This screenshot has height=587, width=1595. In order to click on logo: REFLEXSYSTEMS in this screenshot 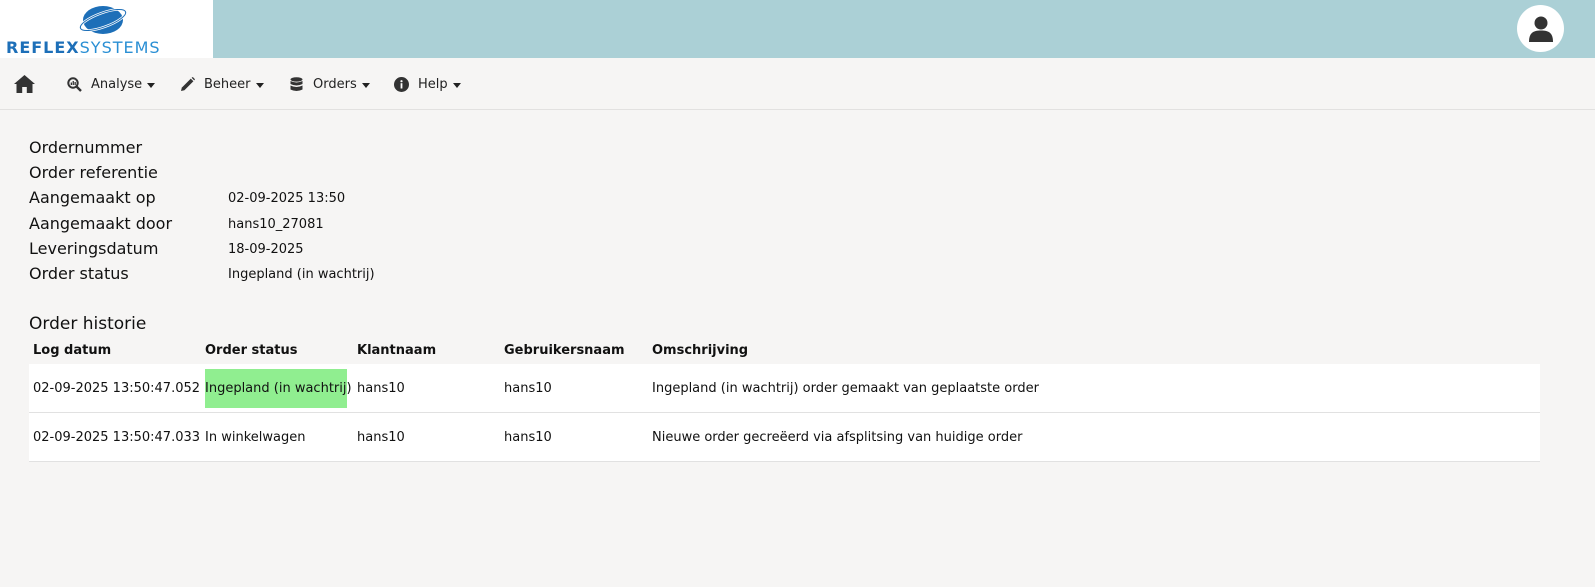, I will do `click(106, 29)`.